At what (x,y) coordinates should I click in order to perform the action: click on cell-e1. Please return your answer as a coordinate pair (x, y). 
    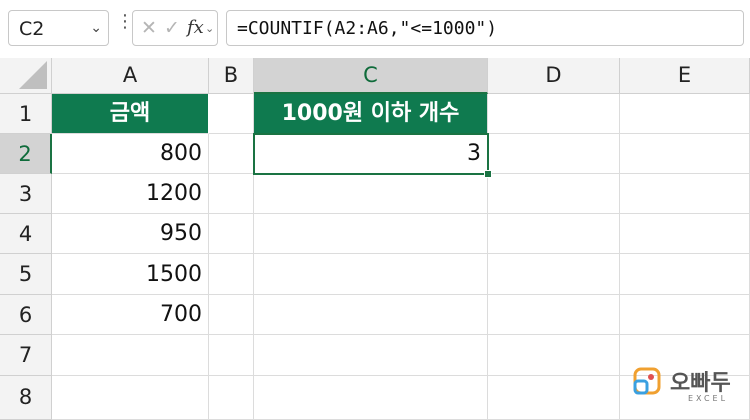
    Looking at the image, I should click on (685, 114).